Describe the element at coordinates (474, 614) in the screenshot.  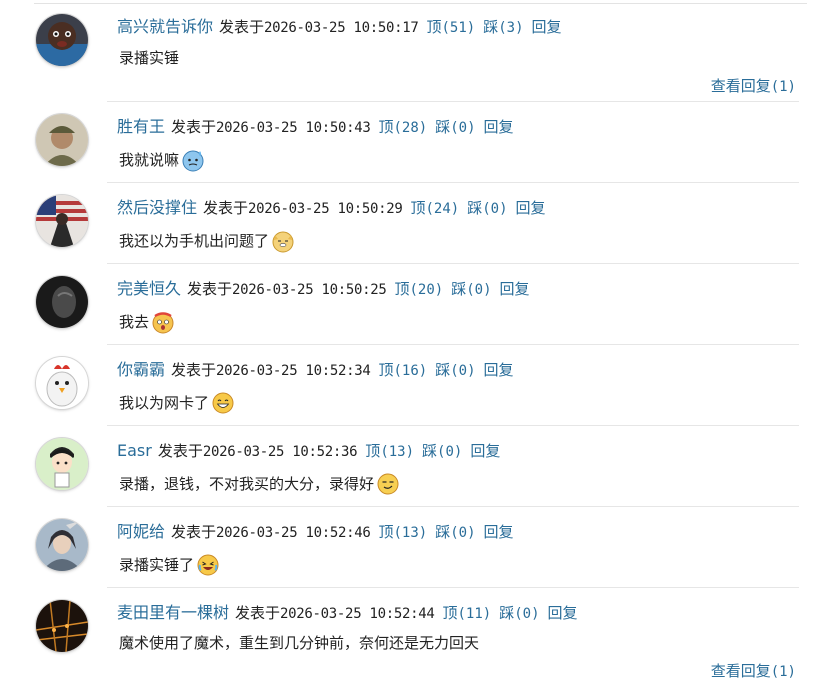
I see `upvote-count: (11)` at that location.